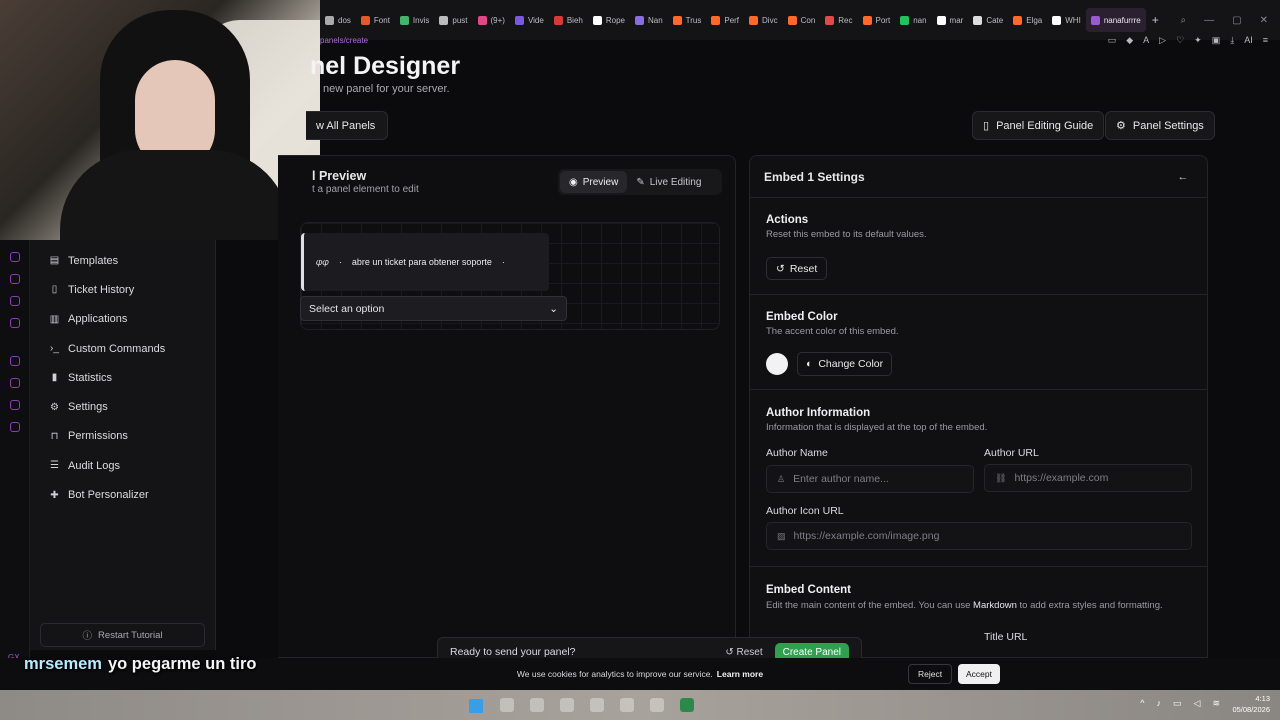 The width and height of the screenshot is (1280, 720). I want to click on ai-icon: AI, so click(1248, 40).